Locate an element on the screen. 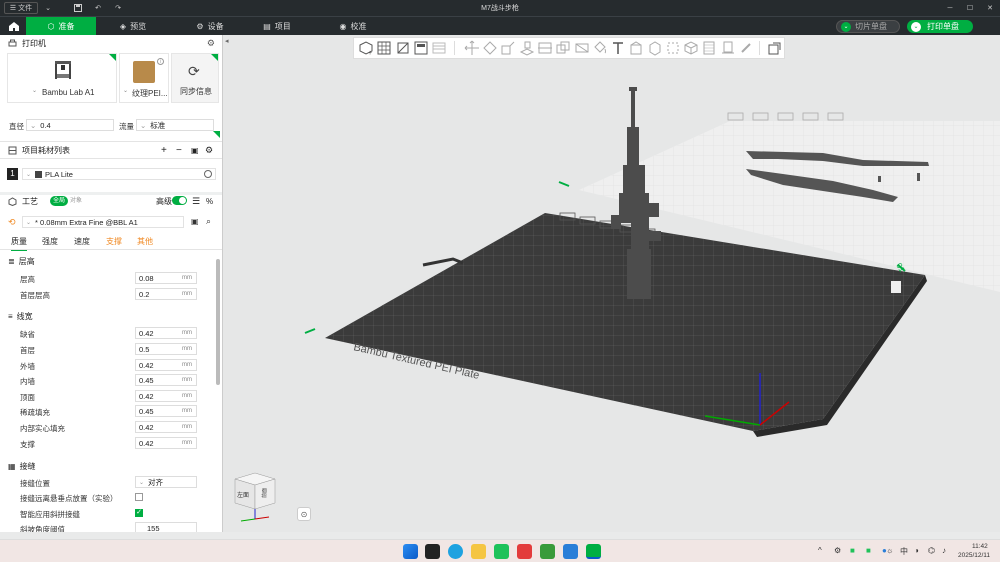 This screenshot has width=1000, height=562. info-icon: i is located at coordinates (160, 61).